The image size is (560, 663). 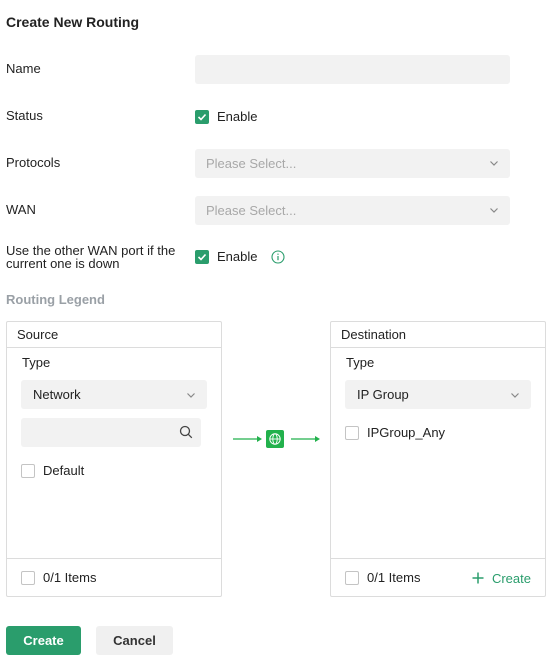 I want to click on destination-count: 0/1 Items, so click(x=394, y=577).